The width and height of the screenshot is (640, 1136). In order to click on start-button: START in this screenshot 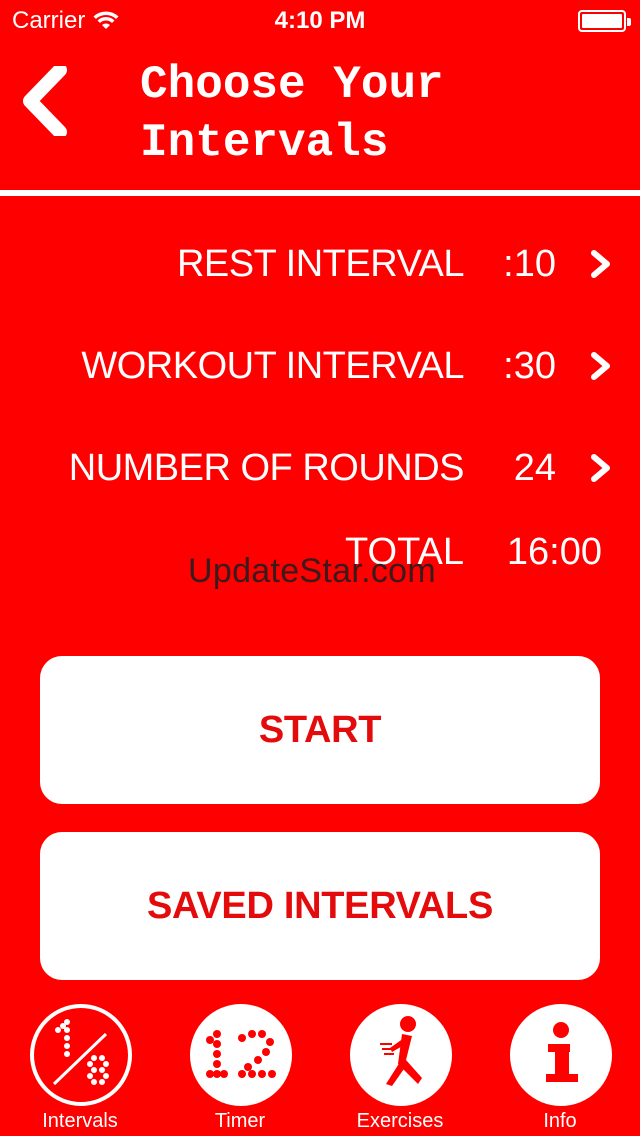, I will do `click(320, 730)`.